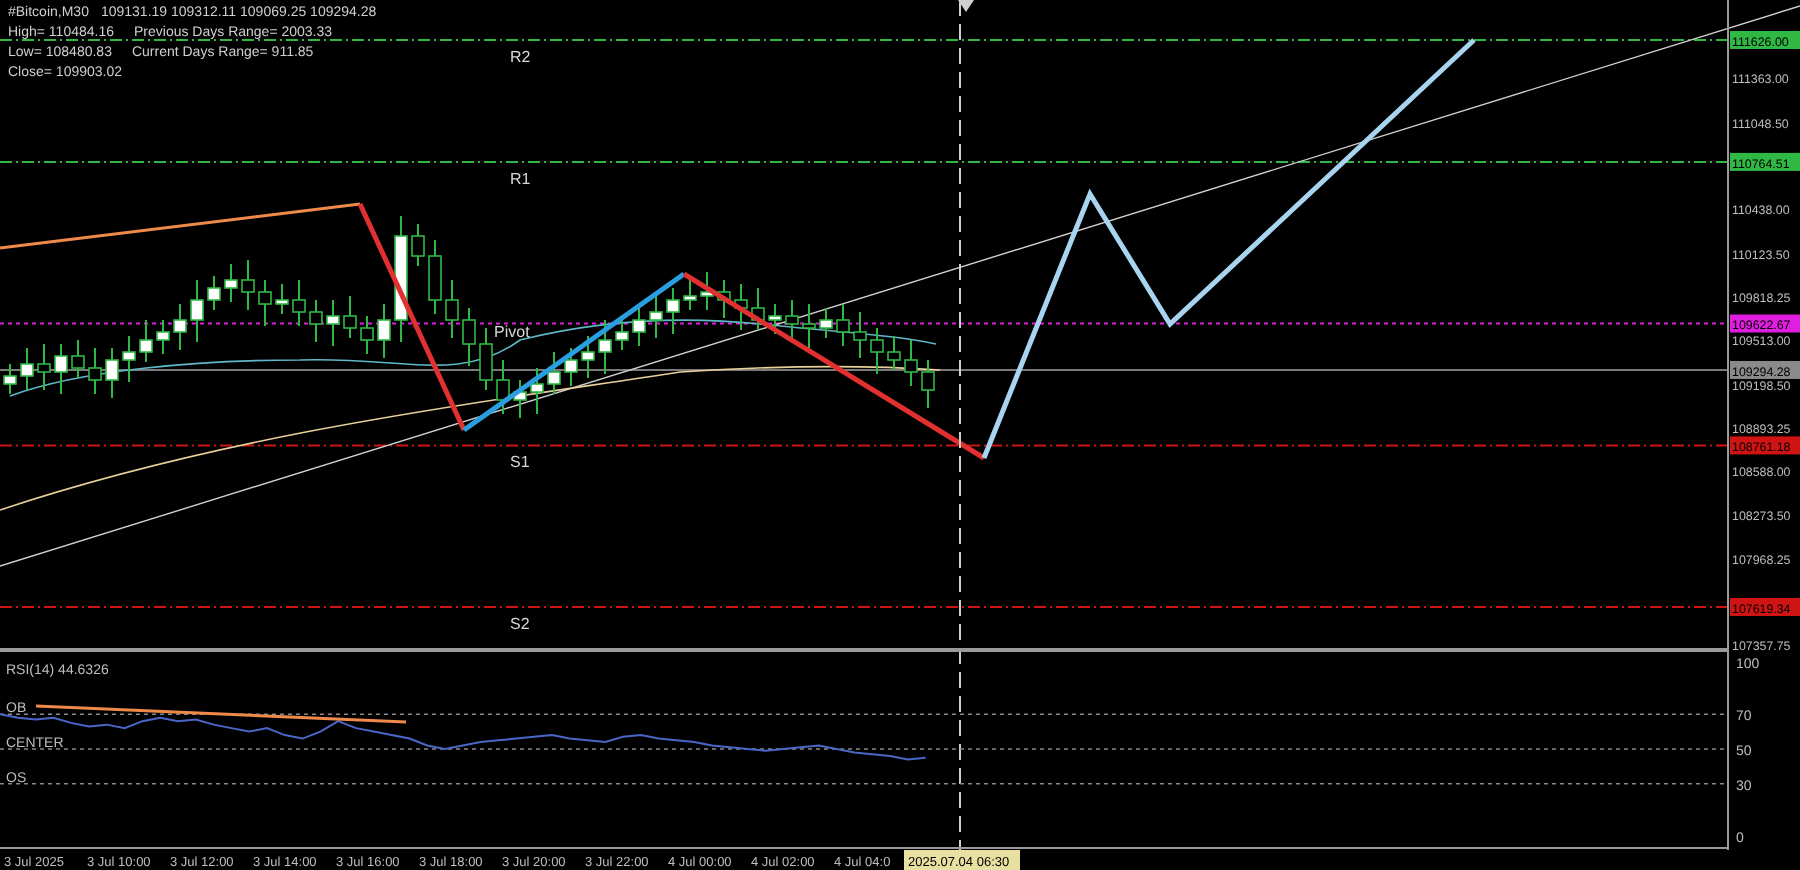 This screenshot has height=870, width=1800. Describe the element at coordinates (520, 178) in the screenshot. I see `level-label: R1` at that location.